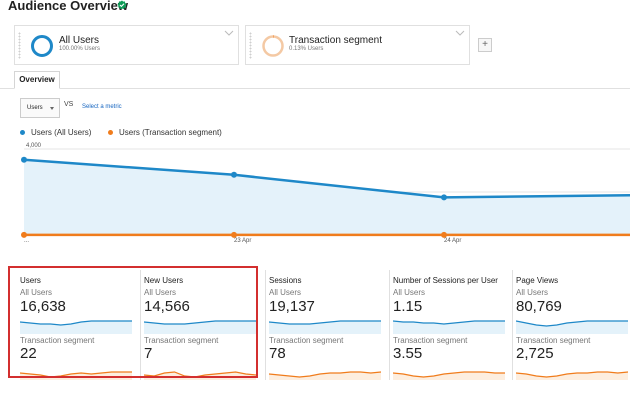 This screenshot has width=630, height=404. I want to click on tab-divider, so click(315, 88).